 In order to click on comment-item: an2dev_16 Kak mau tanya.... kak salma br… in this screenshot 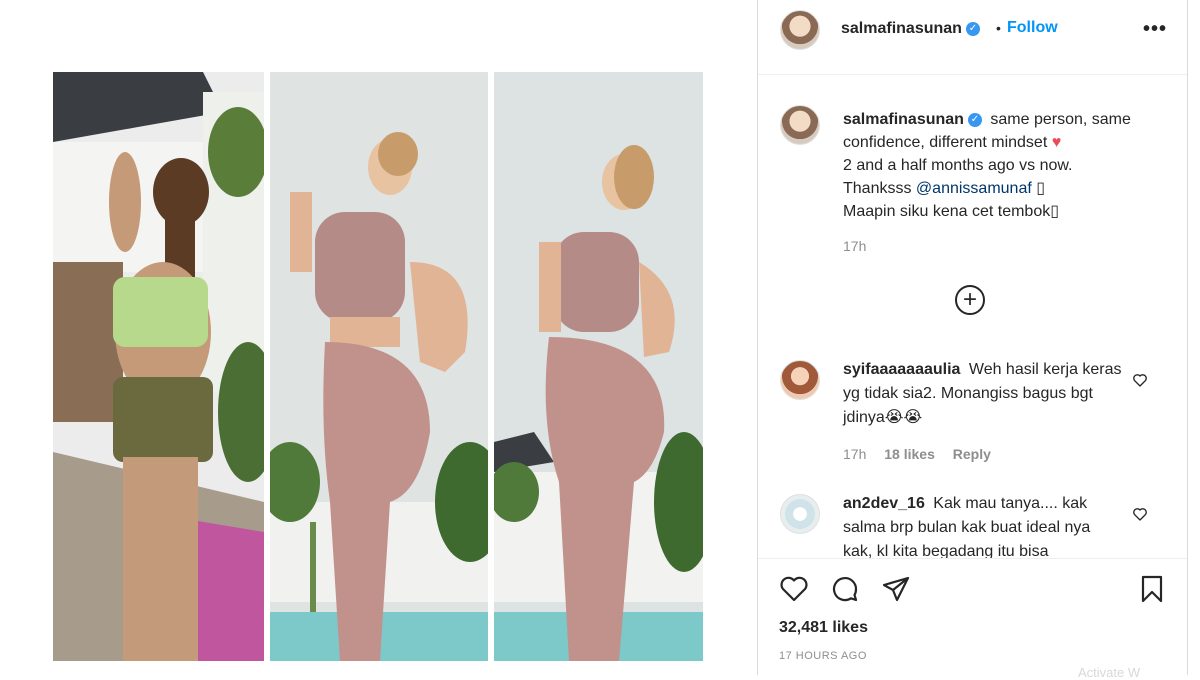, I will do `click(972, 525)`.